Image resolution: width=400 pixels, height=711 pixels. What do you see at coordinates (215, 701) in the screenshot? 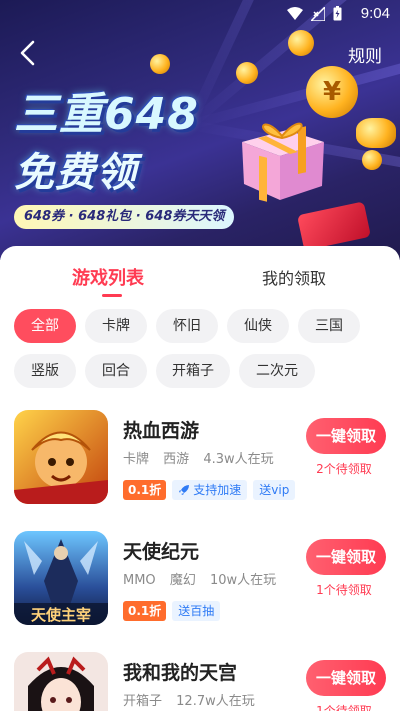
I see `player-count: 12.7w人在玩` at bounding box center [215, 701].